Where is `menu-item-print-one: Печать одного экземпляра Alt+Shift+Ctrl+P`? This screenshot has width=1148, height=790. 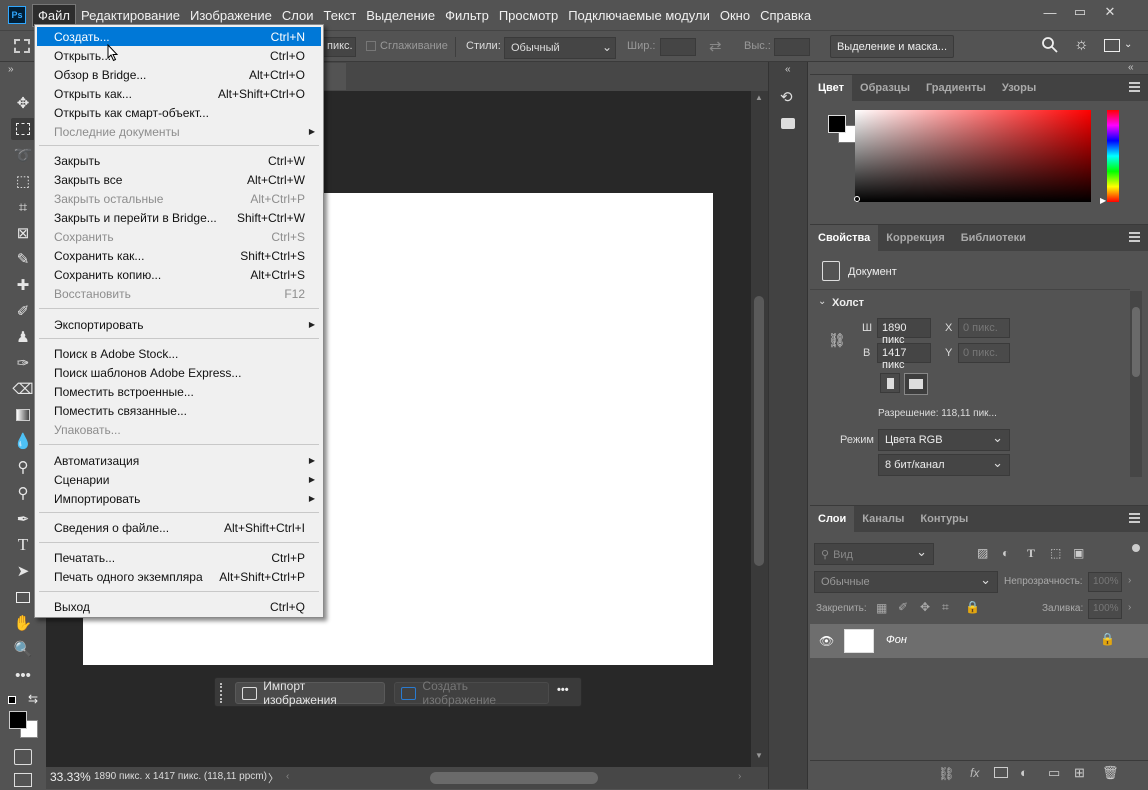 menu-item-print-one: Печать одного экземпляра Alt+Shift+Ctrl+P is located at coordinates (179, 576).